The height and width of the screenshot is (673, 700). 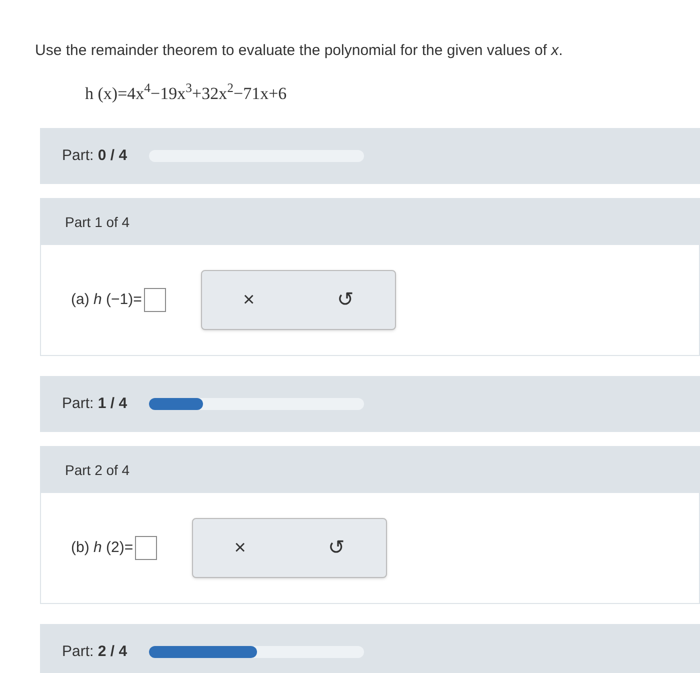 What do you see at coordinates (186, 92) in the screenshot?
I see `polynomial-formula: h (x)=4x$^{4}$−19x$^{3}$+32x$^{2}$−71x+6` at bounding box center [186, 92].